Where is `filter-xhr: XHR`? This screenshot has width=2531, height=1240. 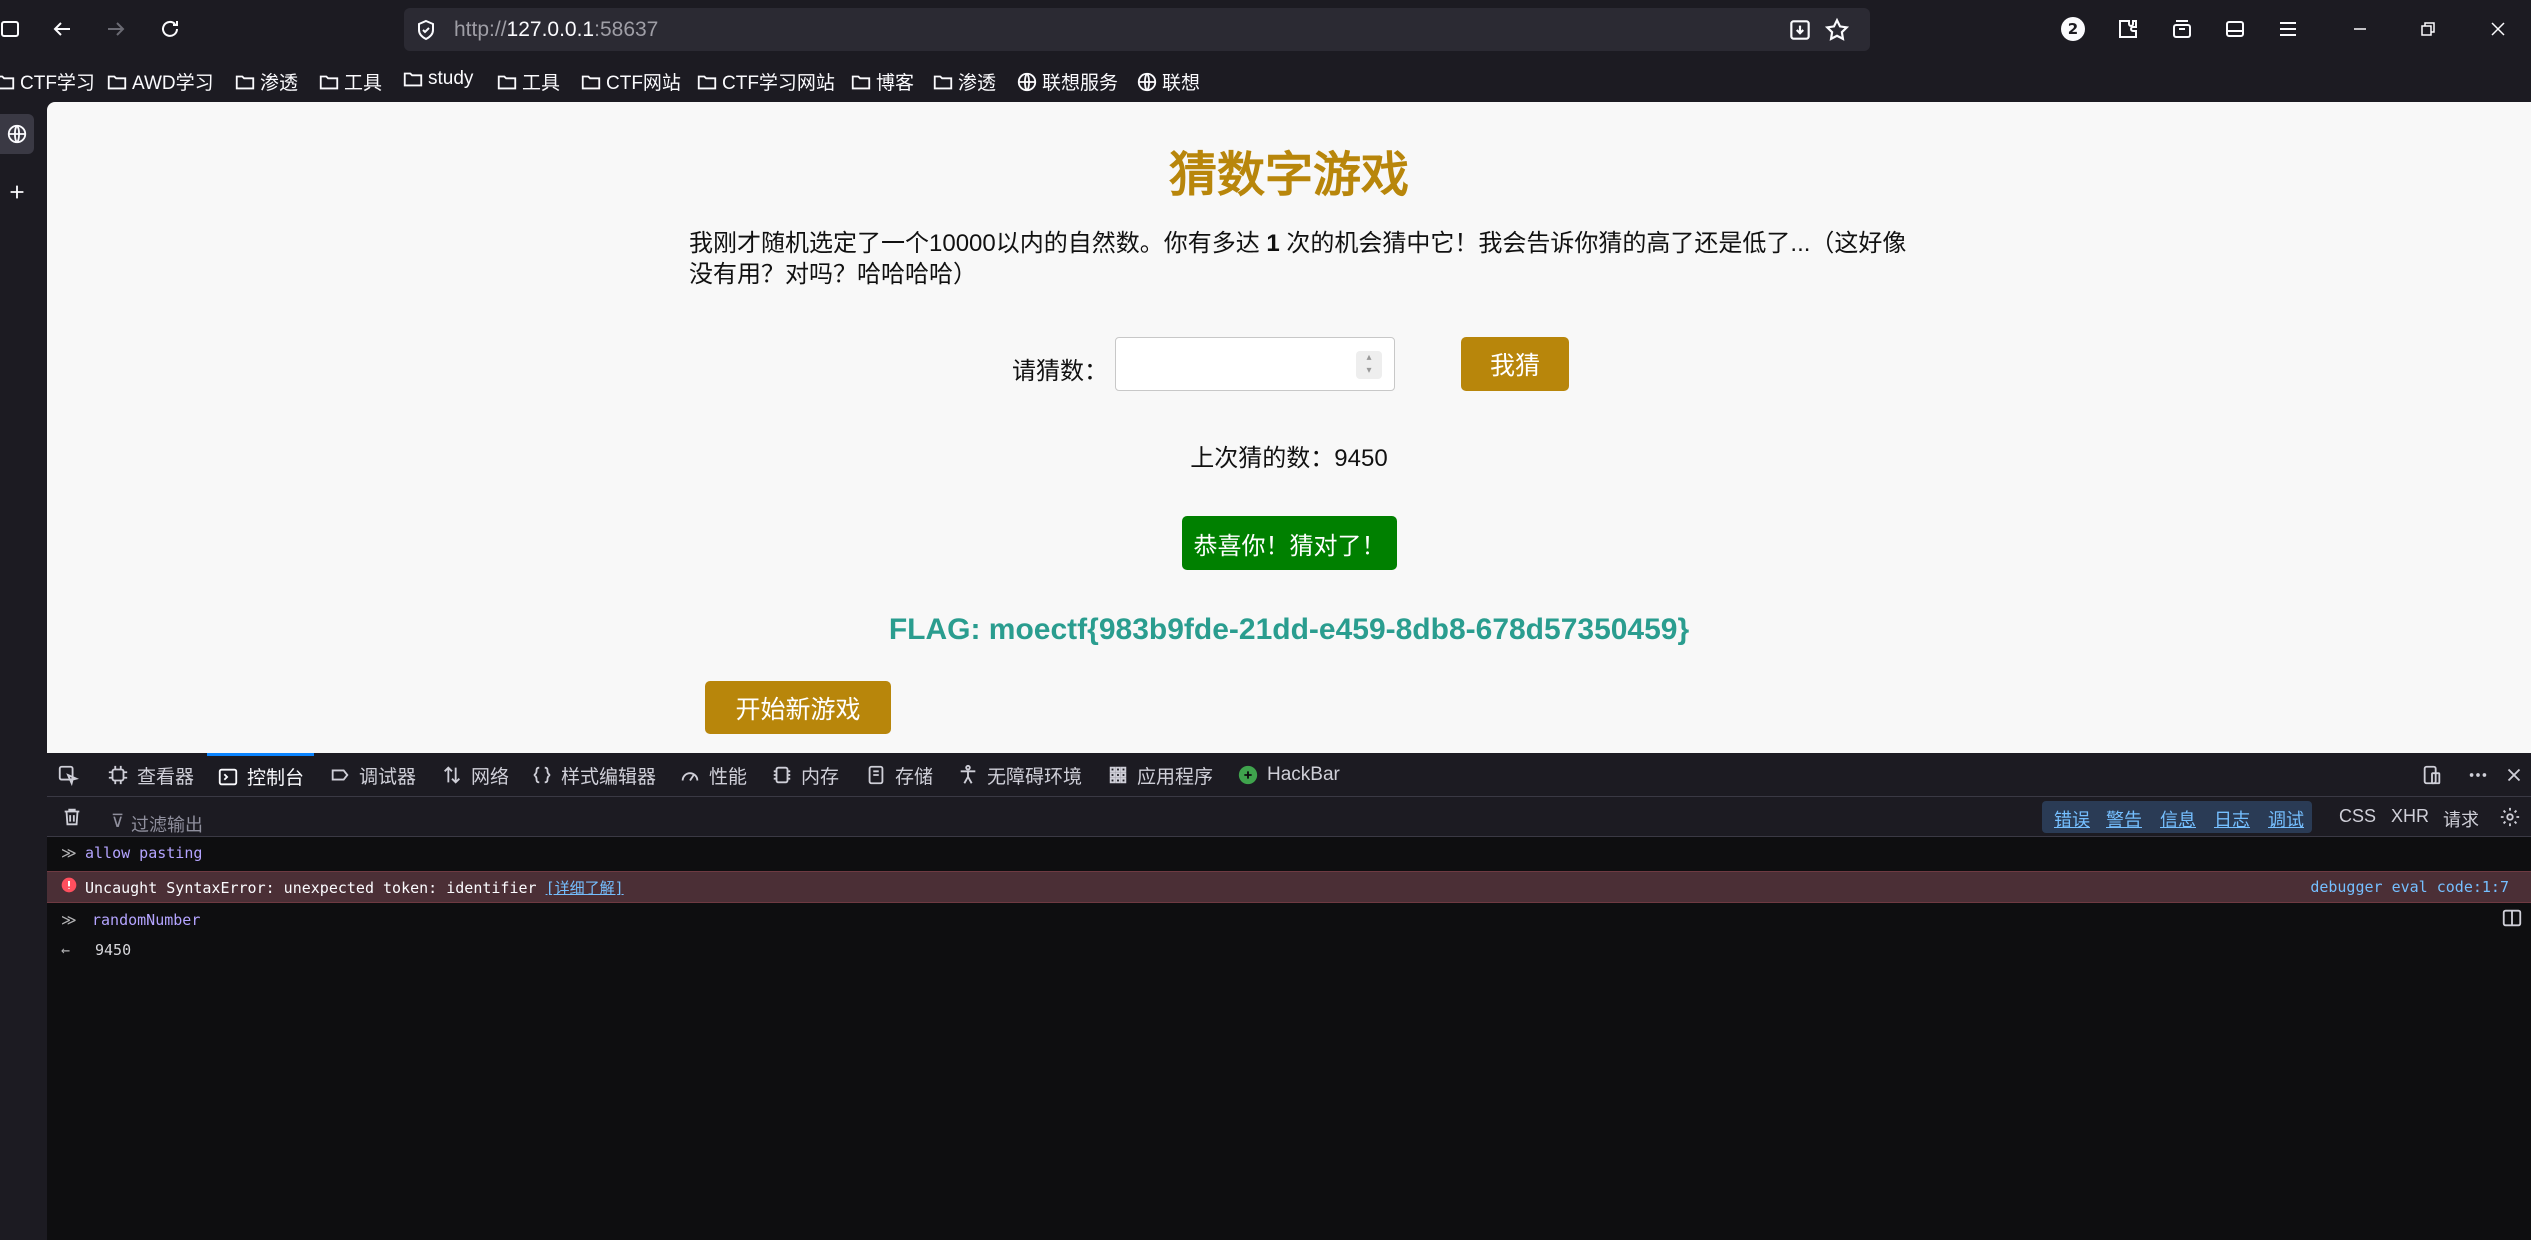 filter-xhr: XHR is located at coordinates (2410, 816).